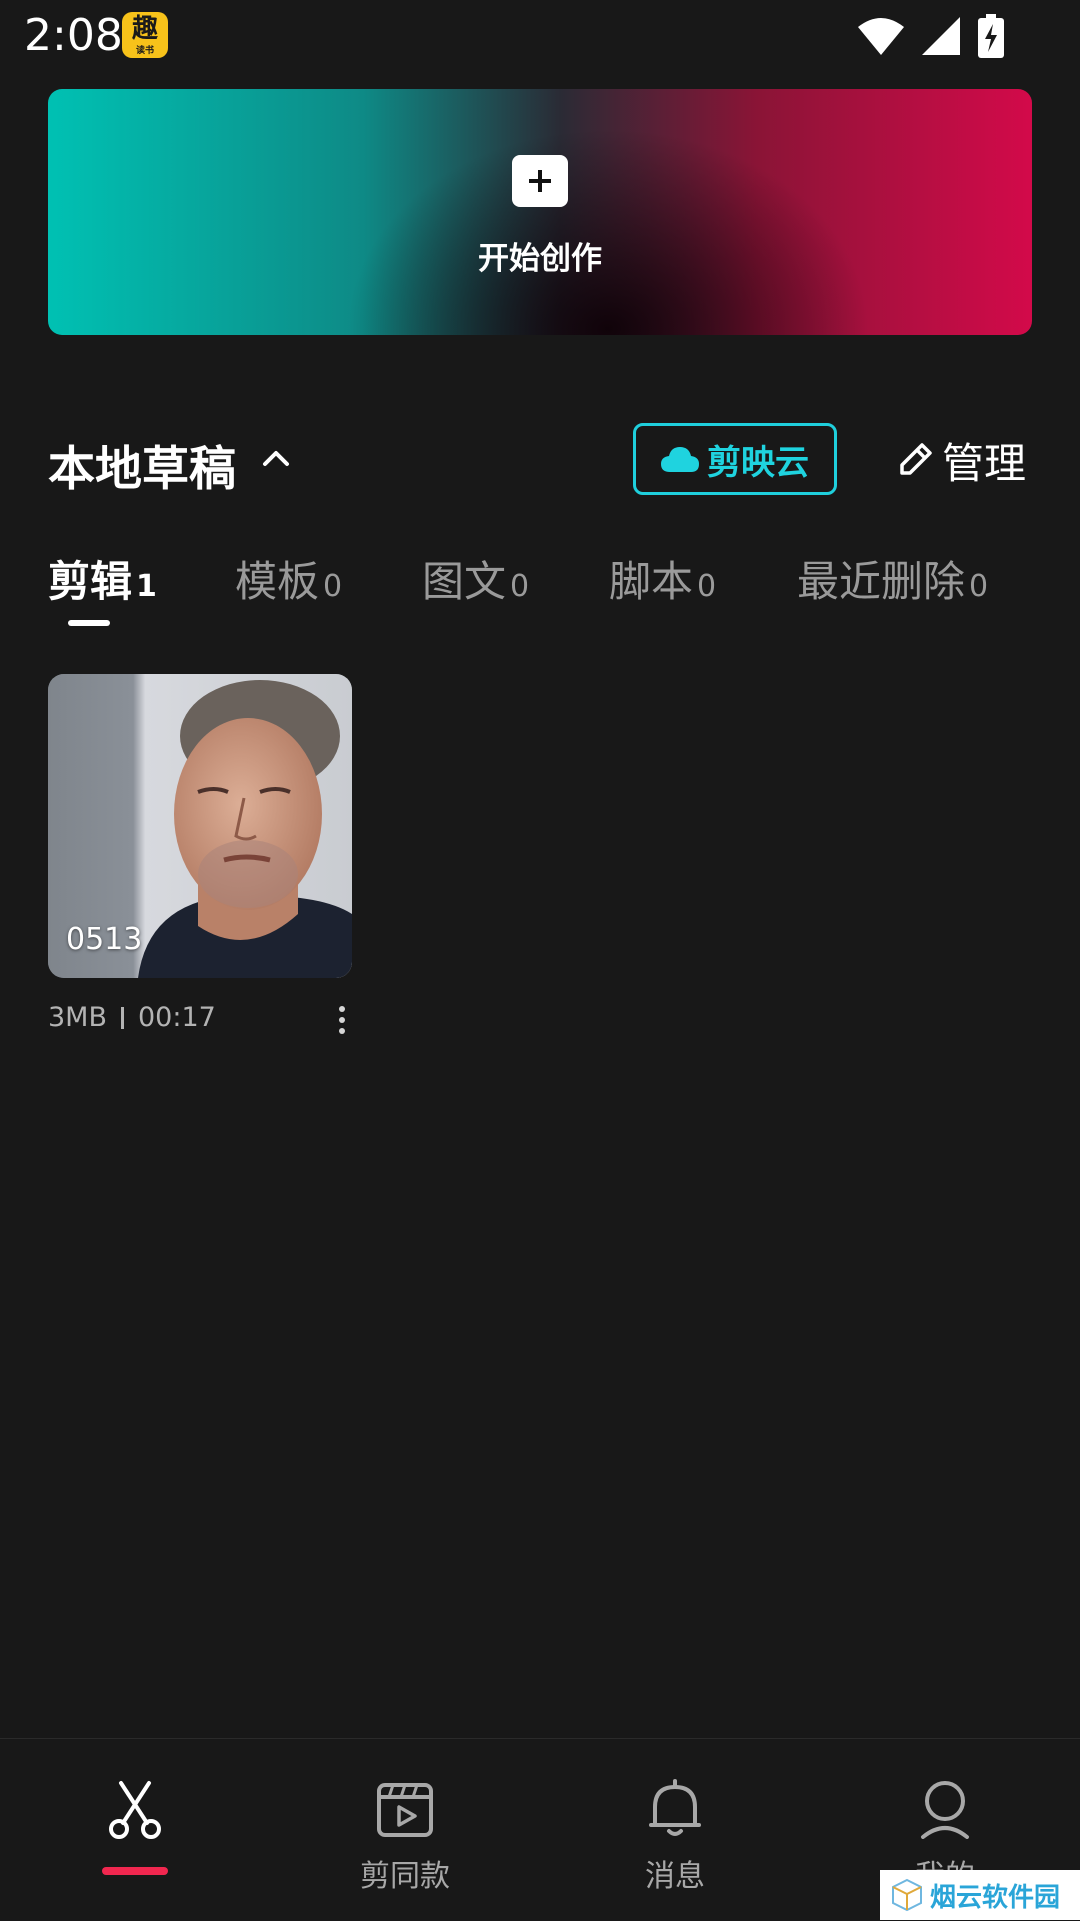  I want to click on tab-edit: 剪辑 1, so click(102, 578).